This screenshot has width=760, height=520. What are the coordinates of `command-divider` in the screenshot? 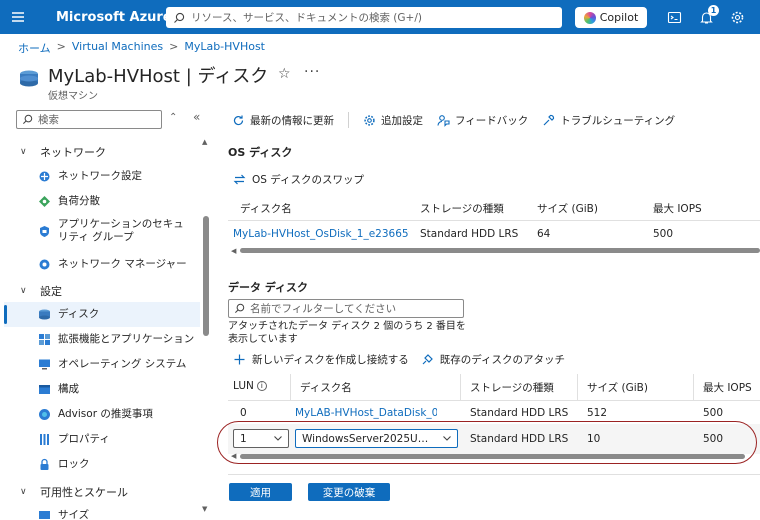 It's located at (348, 120).